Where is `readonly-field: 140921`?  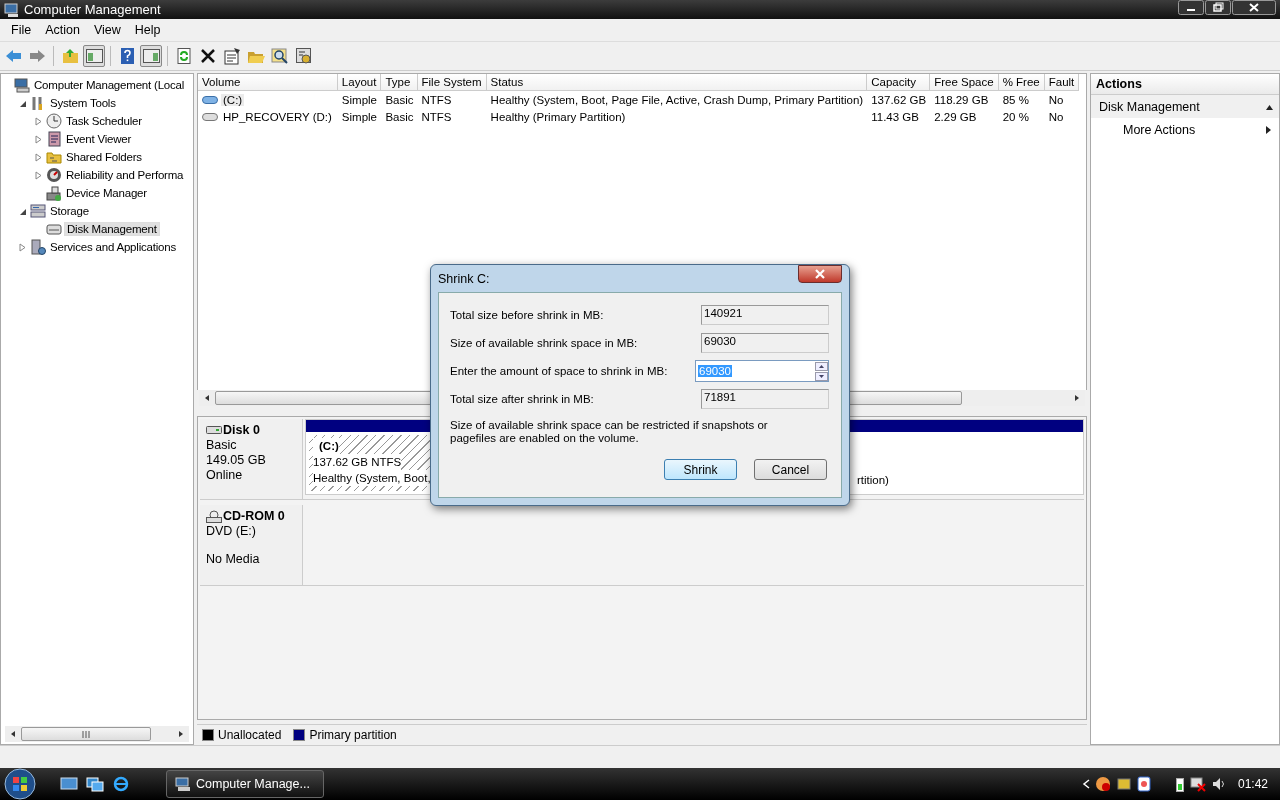 readonly-field: 140921 is located at coordinates (765, 315).